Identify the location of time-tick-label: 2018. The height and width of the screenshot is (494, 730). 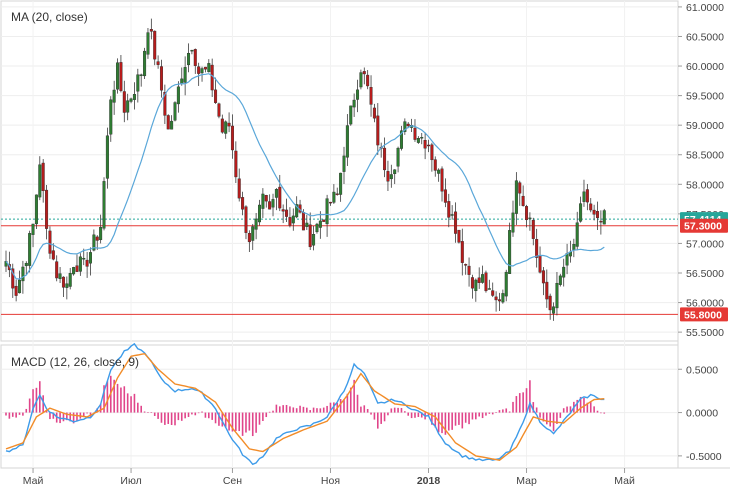
(429, 481).